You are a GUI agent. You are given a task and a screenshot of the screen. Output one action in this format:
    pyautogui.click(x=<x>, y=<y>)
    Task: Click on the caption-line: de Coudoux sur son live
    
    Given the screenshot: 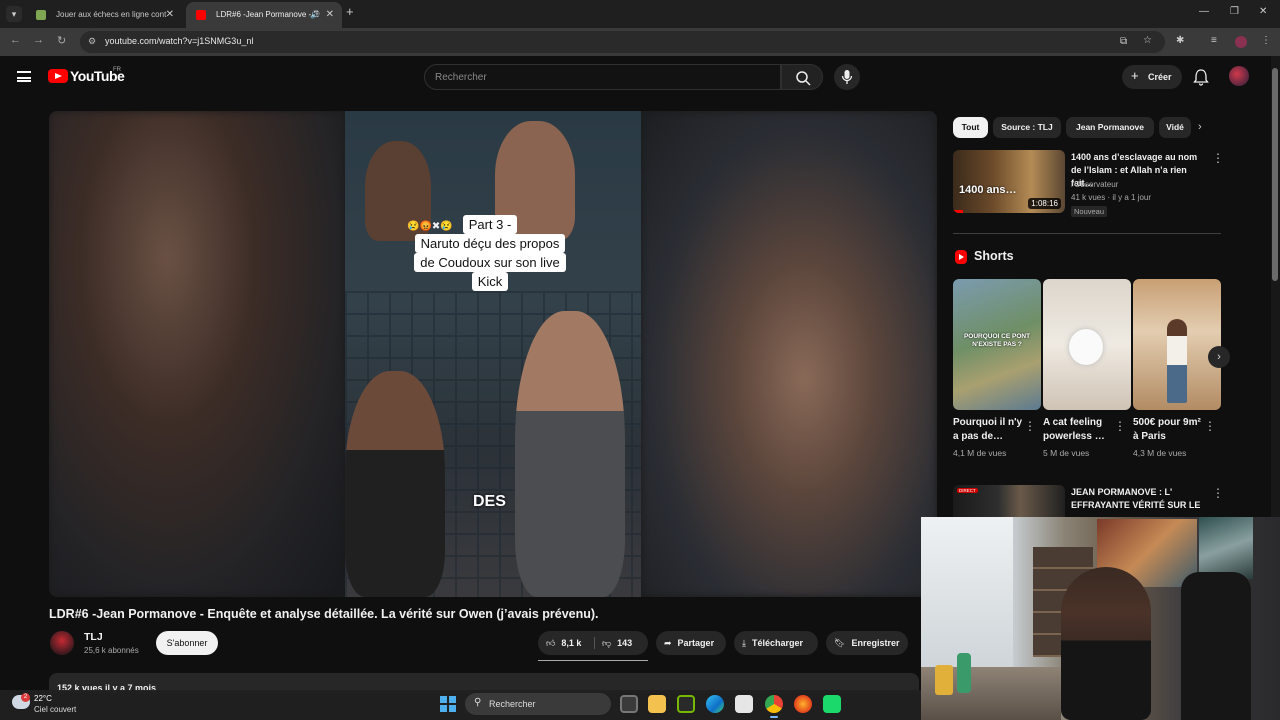 What is the action you would take?
    pyautogui.click(x=490, y=262)
    